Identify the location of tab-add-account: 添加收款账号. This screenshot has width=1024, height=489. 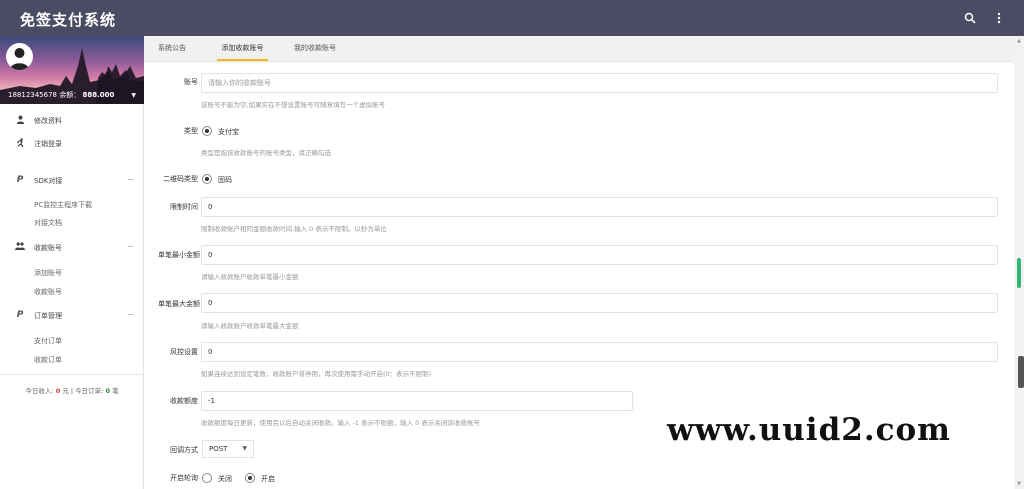
(242, 48).